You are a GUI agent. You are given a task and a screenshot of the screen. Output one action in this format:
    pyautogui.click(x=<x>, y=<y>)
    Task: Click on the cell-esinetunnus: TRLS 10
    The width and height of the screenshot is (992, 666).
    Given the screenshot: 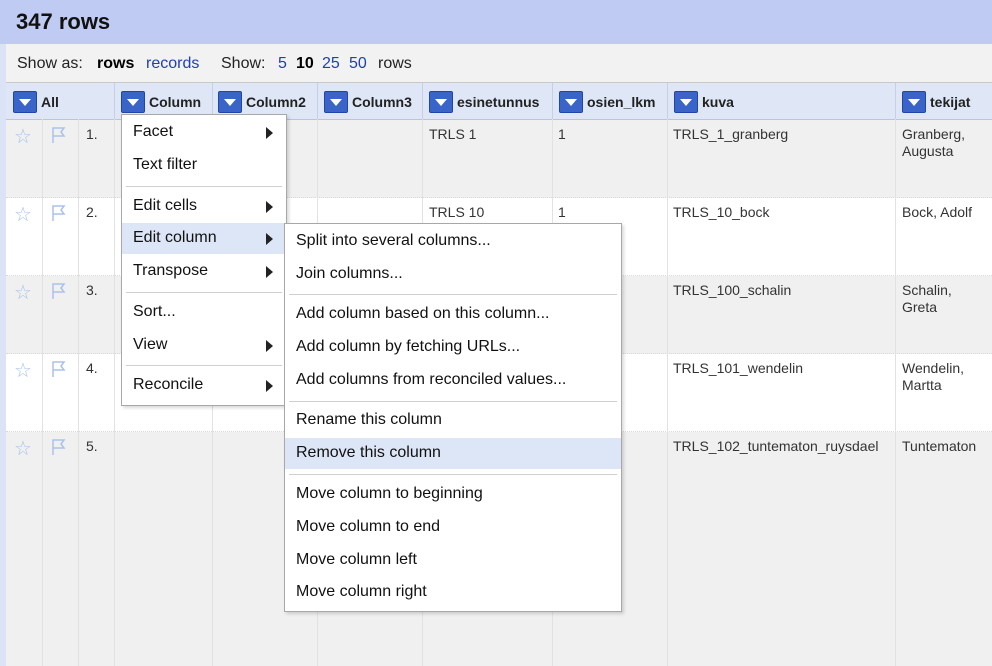 What is the action you would take?
    pyautogui.click(x=456, y=212)
    